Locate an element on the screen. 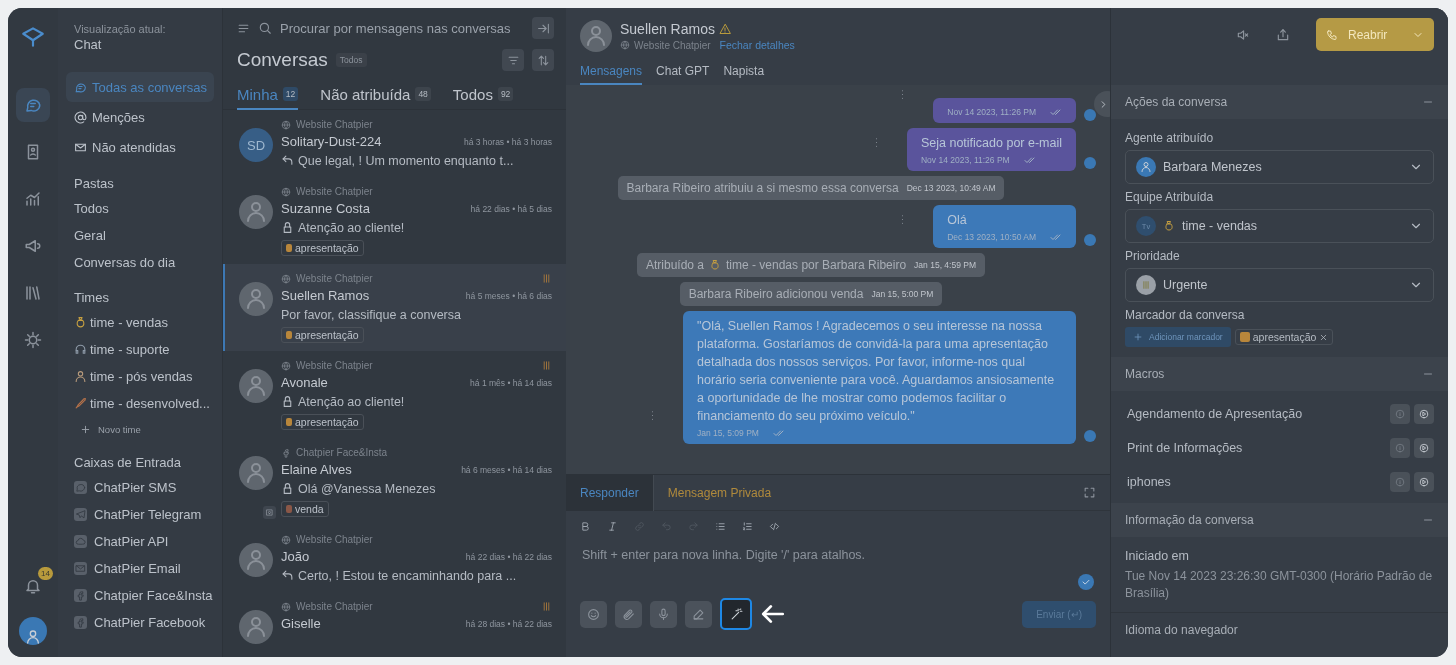  collapse-button is located at coordinates (543, 28).